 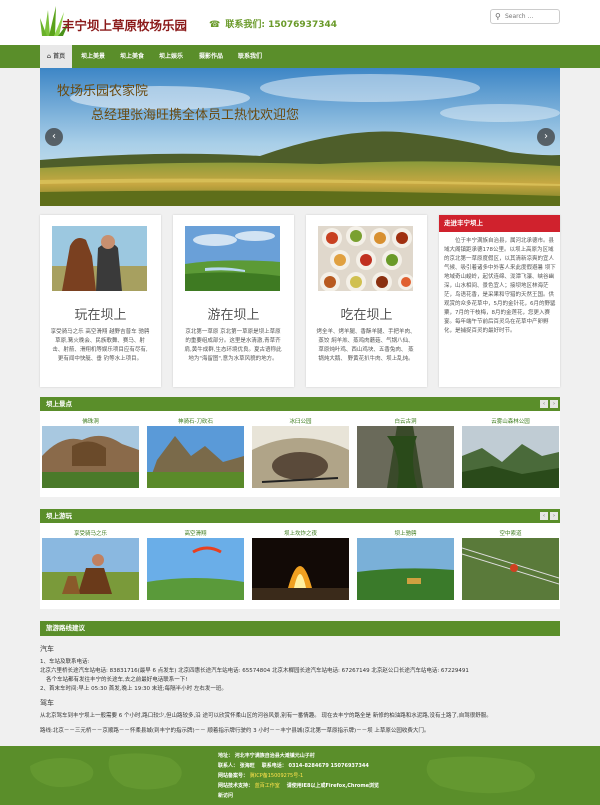 I want to click on scenery-heading: 坝上景点, so click(x=300, y=404).